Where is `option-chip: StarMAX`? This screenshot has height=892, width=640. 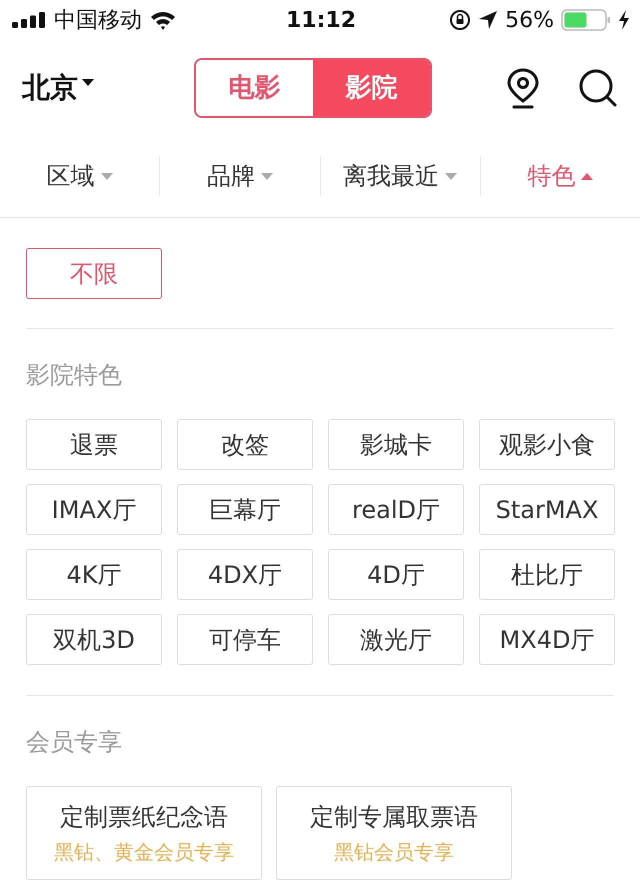
option-chip: StarMAX is located at coordinates (547, 509).